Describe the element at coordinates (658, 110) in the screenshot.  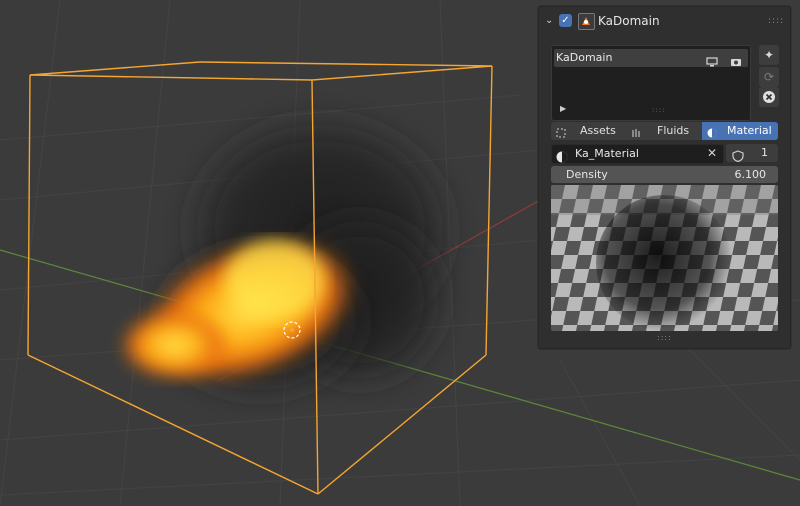
I see `list-resize-grip: ::::` at that location.